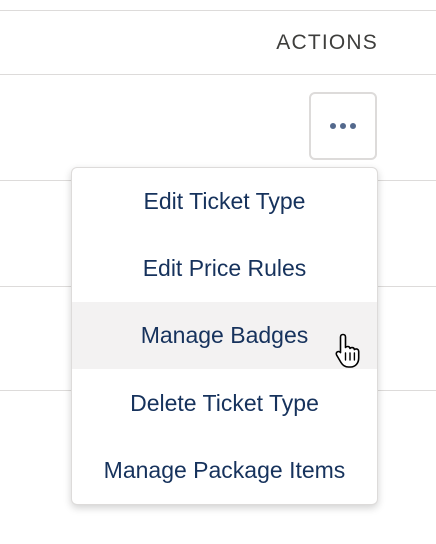 This screenshot has width=436, height=544. I want to click on row-actions-button, so click(343, 126).